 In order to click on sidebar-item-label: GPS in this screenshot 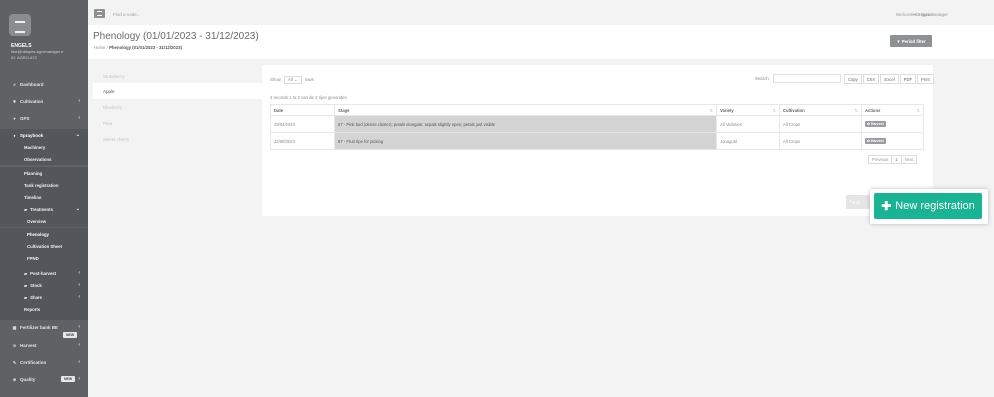, I will do `click(25, 118)`.